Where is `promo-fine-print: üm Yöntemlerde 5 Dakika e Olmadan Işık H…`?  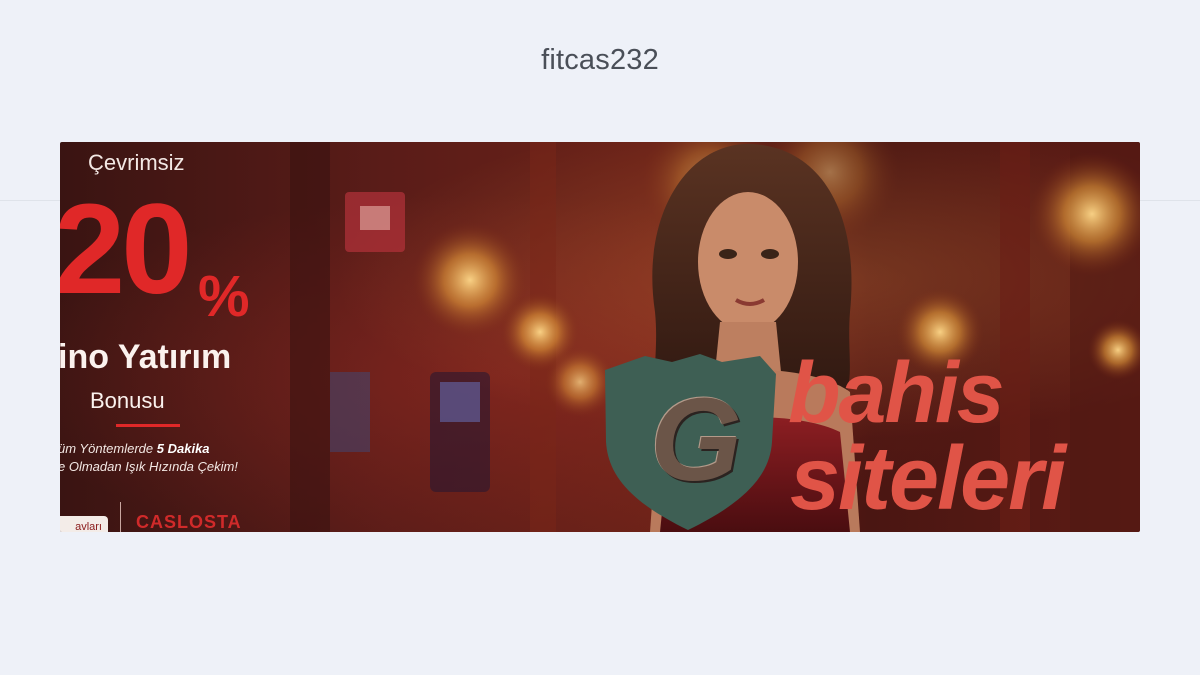
promo-fine-print: üm Yöntemlerde 5 Dakika e Olmadan Işık H… is located at coordinates (149, 458).